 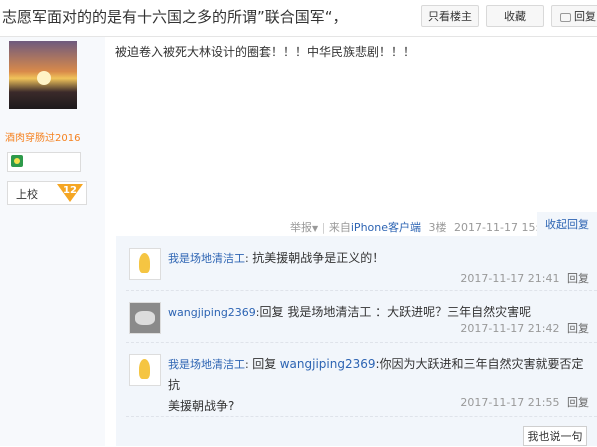 I want to click on reply-time: 2017-11-17 21:55, so click(x=510, y=402).